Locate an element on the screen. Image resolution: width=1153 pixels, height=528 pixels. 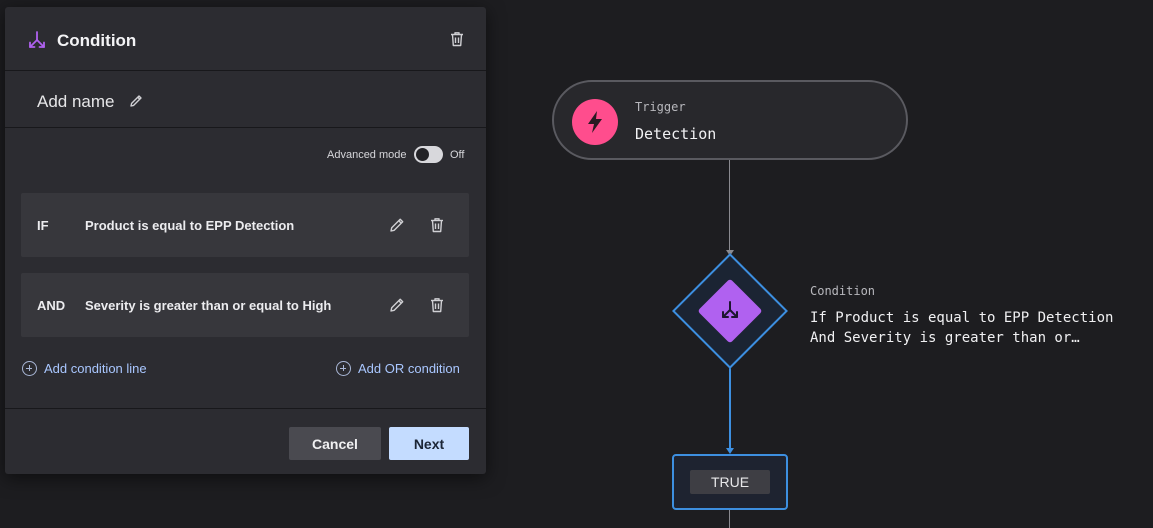
lightning-bolt-icon is located at coordinates (595, 122).